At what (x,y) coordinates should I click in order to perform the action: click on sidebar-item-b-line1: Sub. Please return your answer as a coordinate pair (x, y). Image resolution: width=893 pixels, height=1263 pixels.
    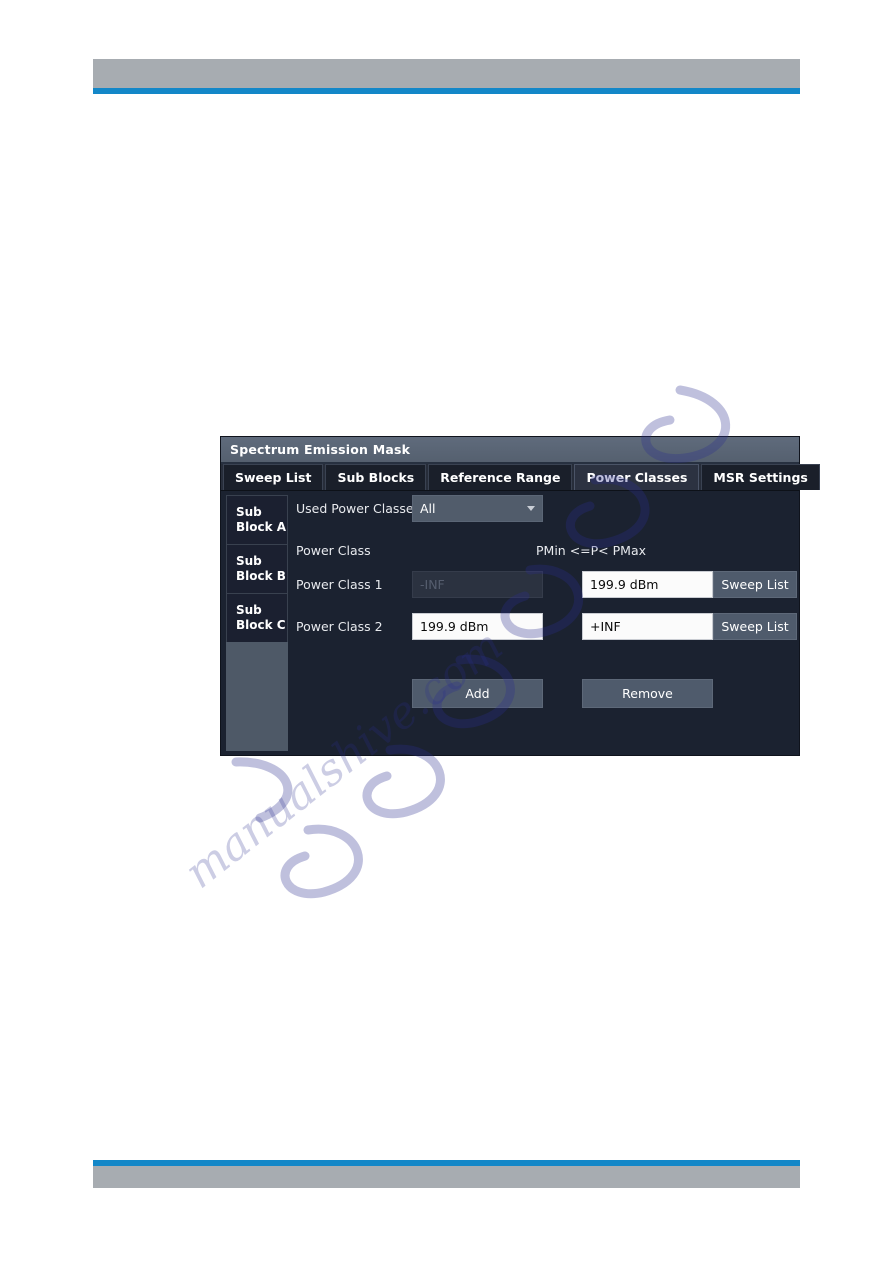
    Looking at the image, I should click on (249, 561).